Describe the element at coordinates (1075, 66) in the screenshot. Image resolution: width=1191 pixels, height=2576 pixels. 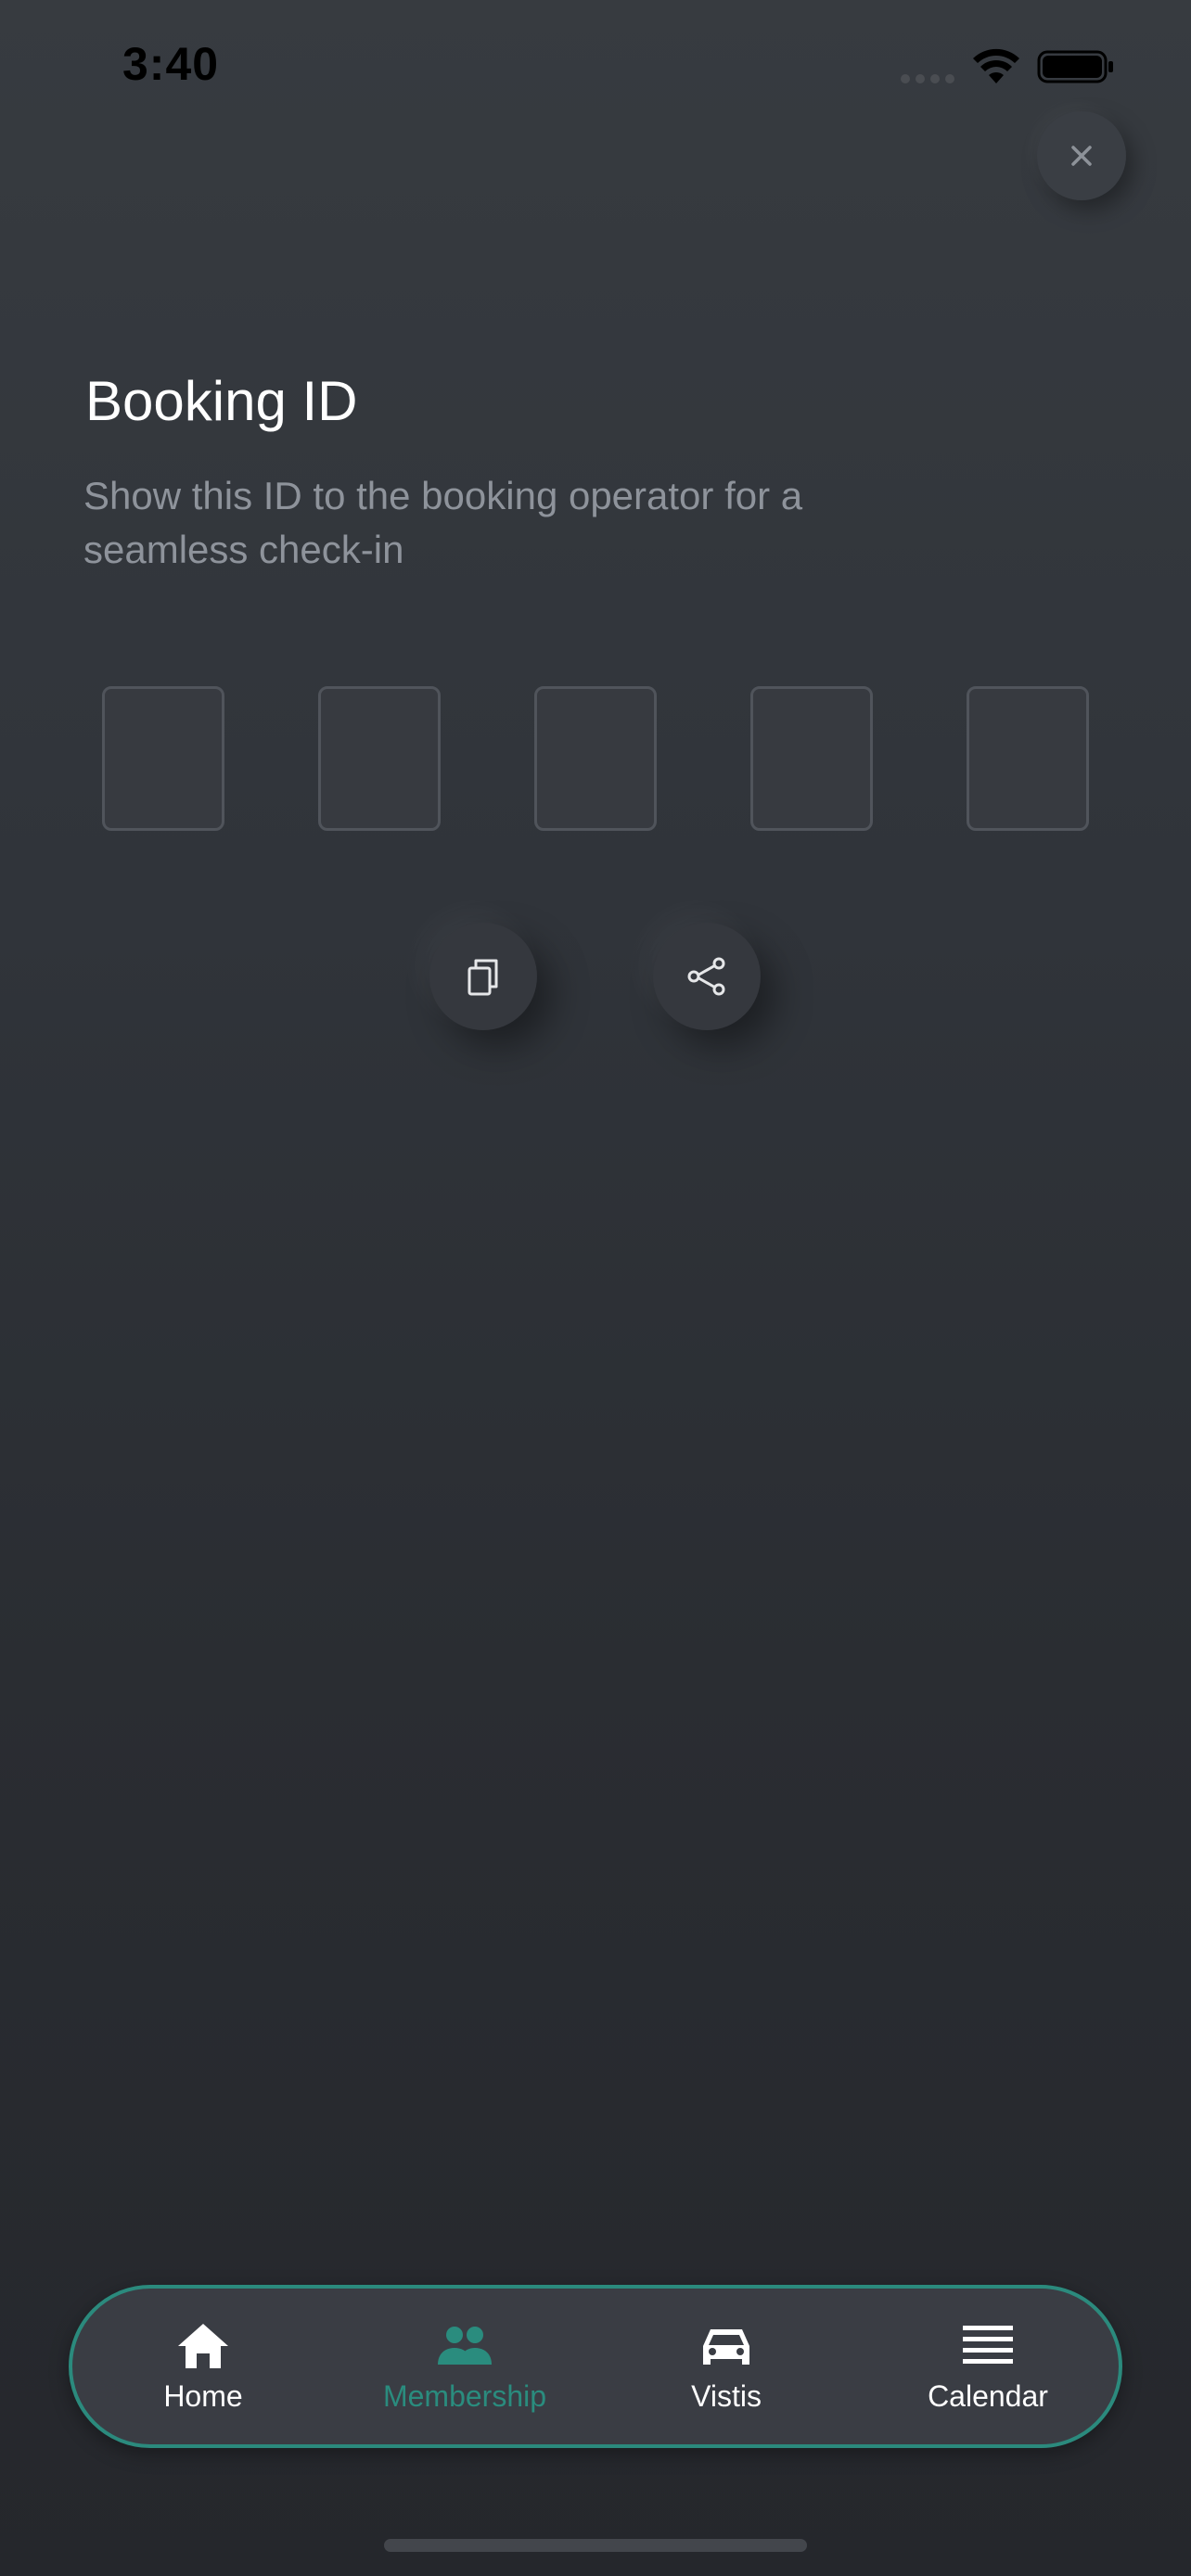
I see `battery-icon` at that location.